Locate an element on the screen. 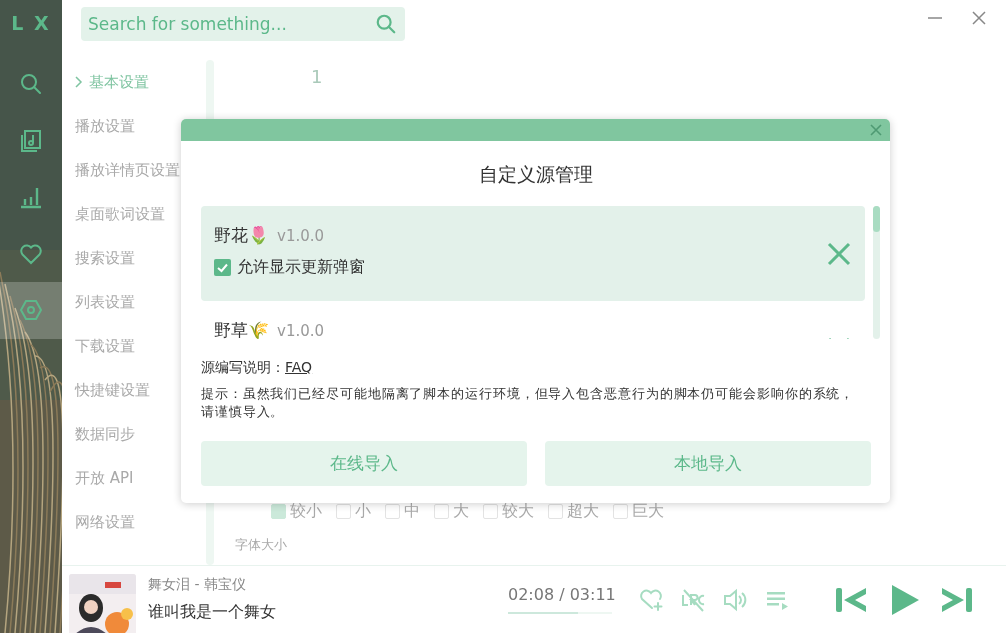 This screenshot has height=633, width=1006. import-button: 在线导入 is located at coordinates (364, 463).